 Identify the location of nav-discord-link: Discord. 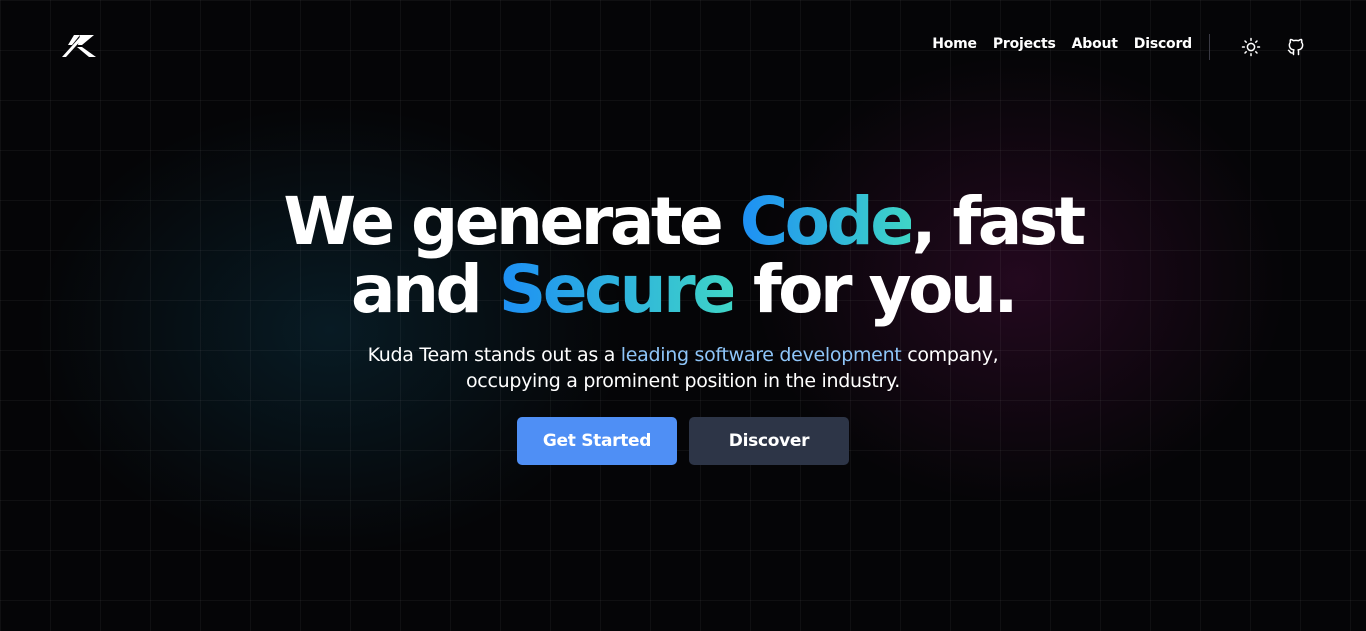
(1163, 44).